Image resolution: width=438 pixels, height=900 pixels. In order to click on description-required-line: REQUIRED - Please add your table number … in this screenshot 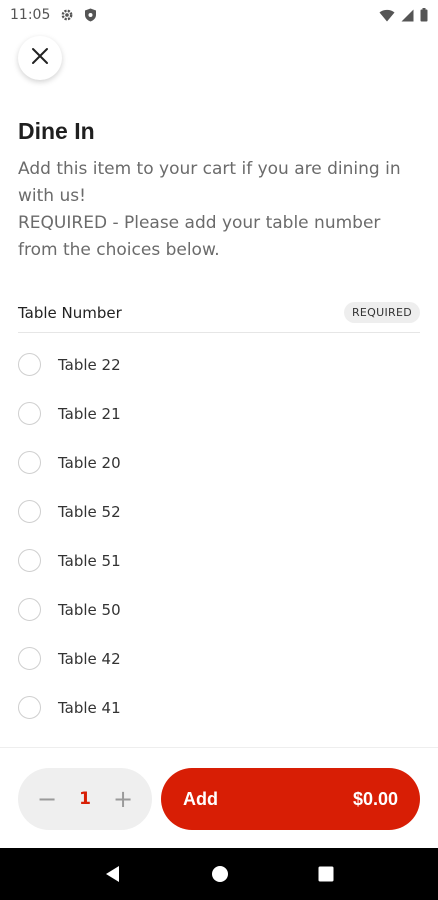, I will do `click(199, 236)`.